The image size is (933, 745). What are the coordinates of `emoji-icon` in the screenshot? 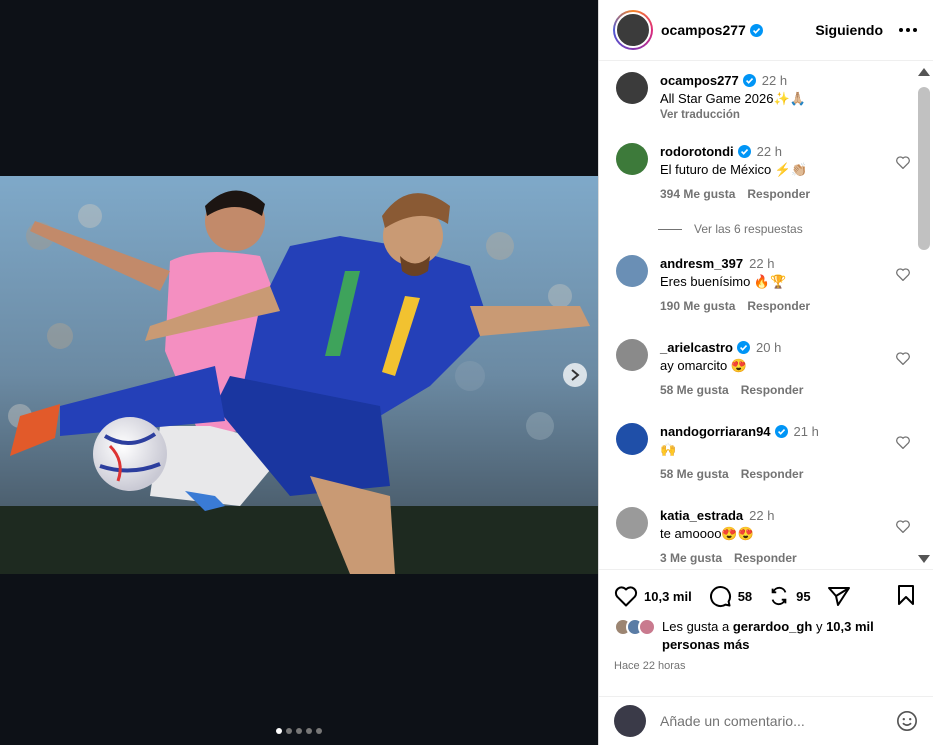 It's located at (907, 721).